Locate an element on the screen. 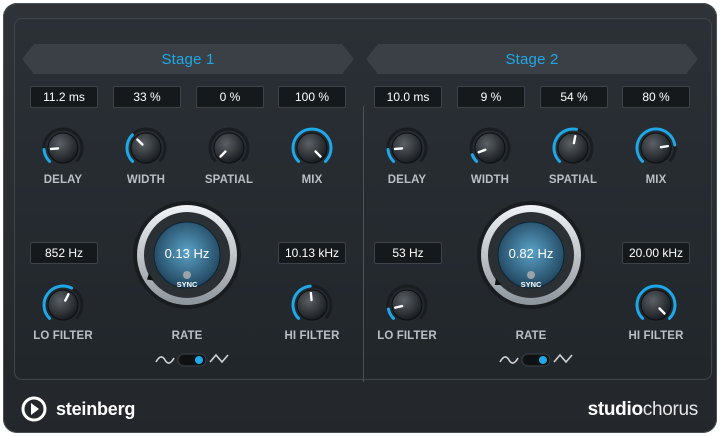  product-name-light: chorus is located at coordinates (670, 409).